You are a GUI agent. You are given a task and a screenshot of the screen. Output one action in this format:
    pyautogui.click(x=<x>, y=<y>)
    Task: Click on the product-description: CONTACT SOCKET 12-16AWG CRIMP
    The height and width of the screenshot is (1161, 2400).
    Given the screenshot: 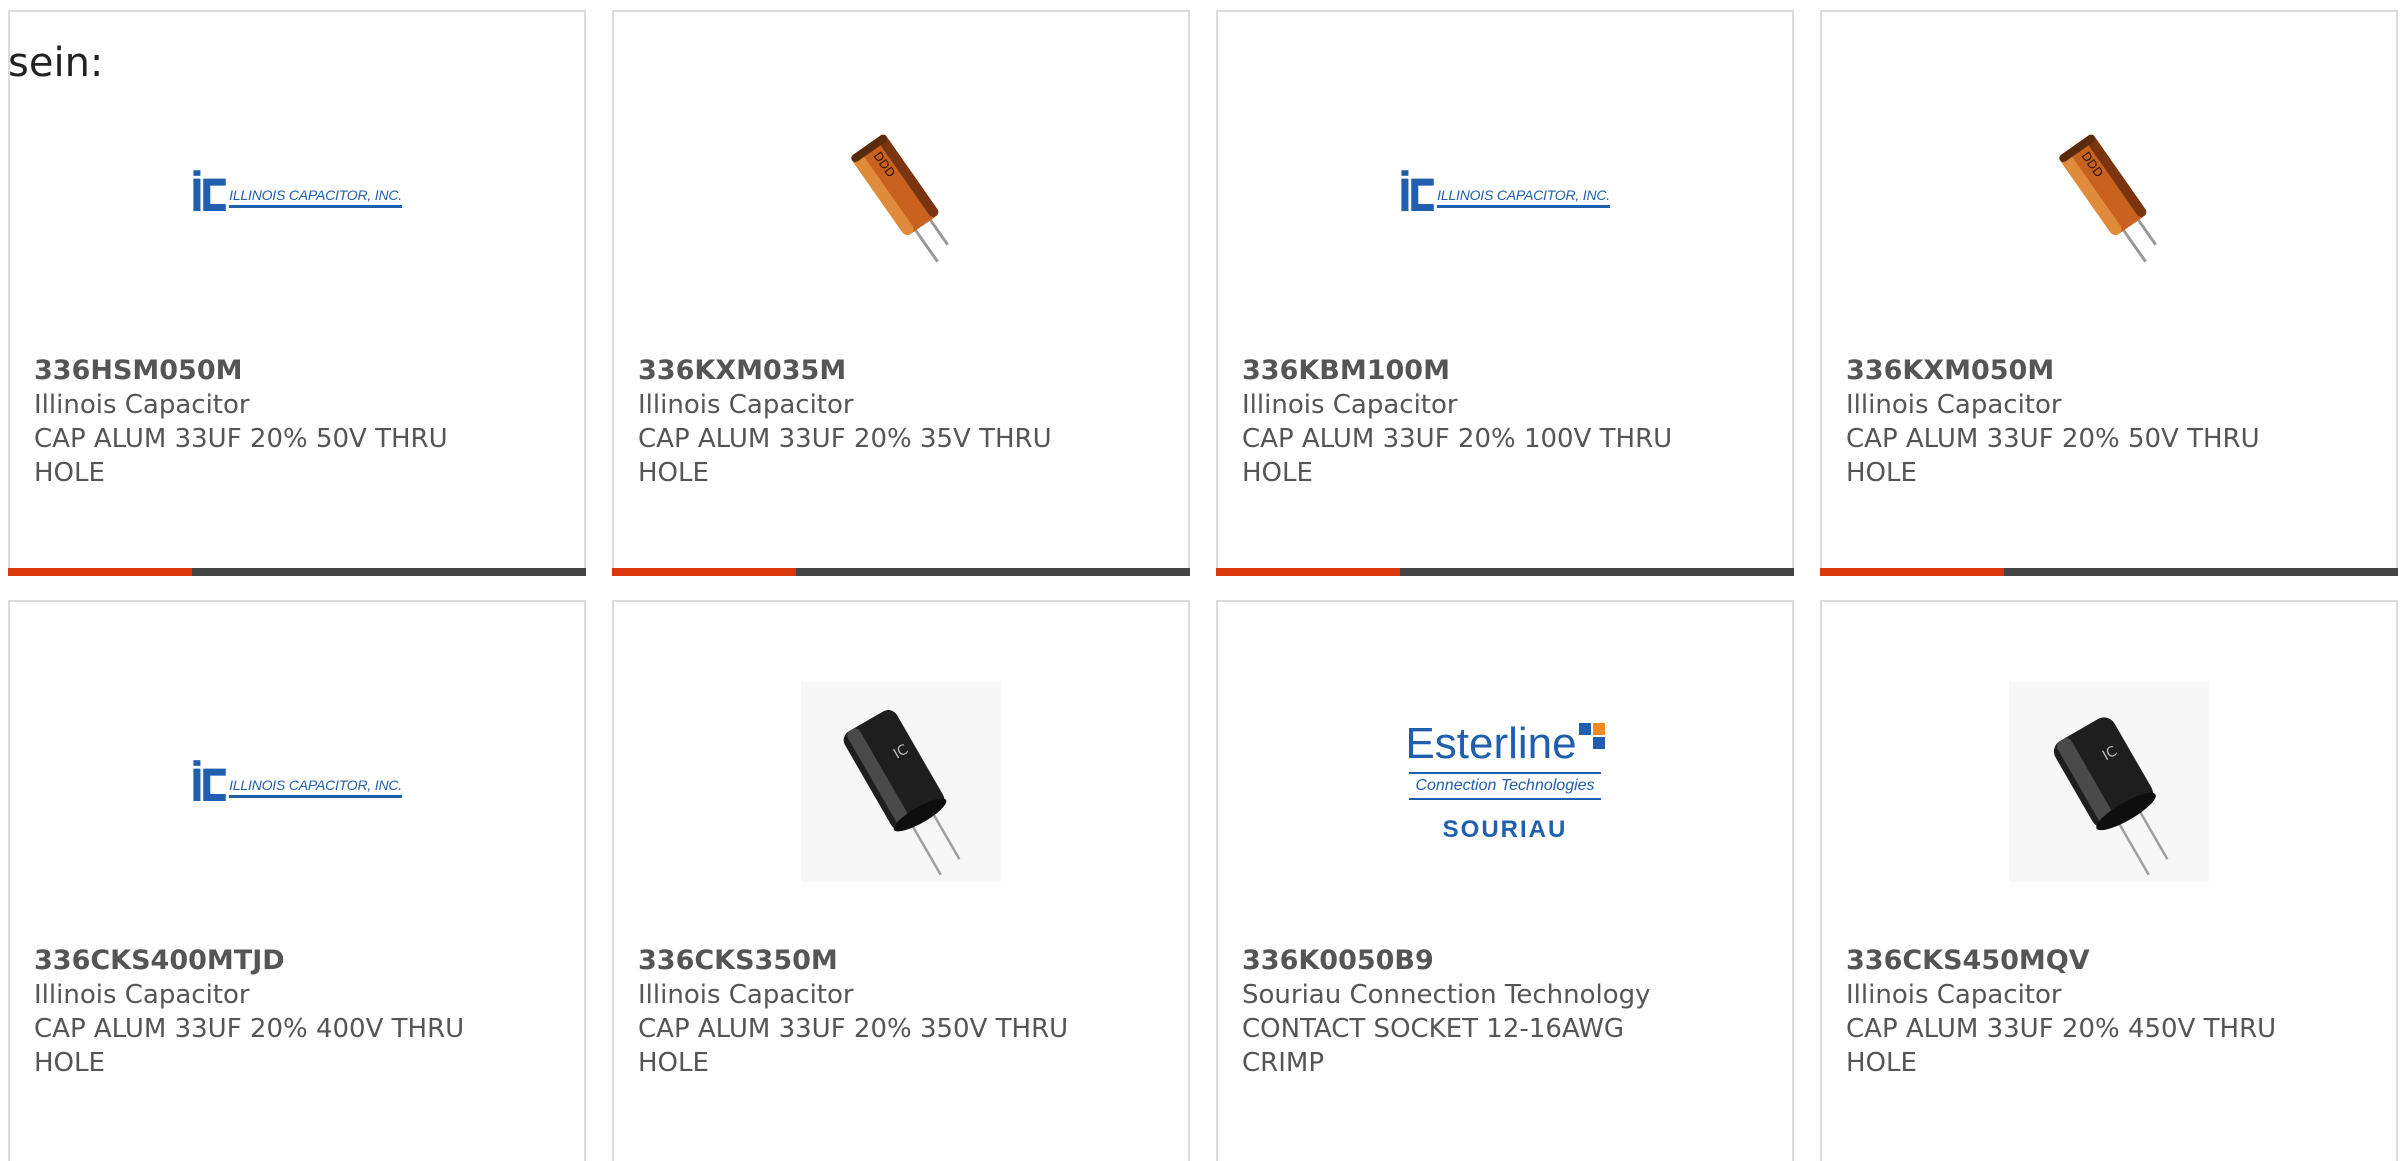 What is the action you would take?
    pyautogui.click(x=1433, y=1046)
    